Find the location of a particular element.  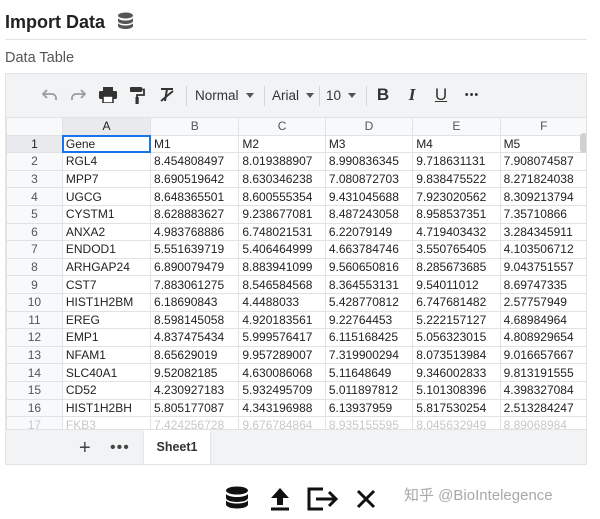

grid-cell: ANXA2 is located at coordinates (106, 232).